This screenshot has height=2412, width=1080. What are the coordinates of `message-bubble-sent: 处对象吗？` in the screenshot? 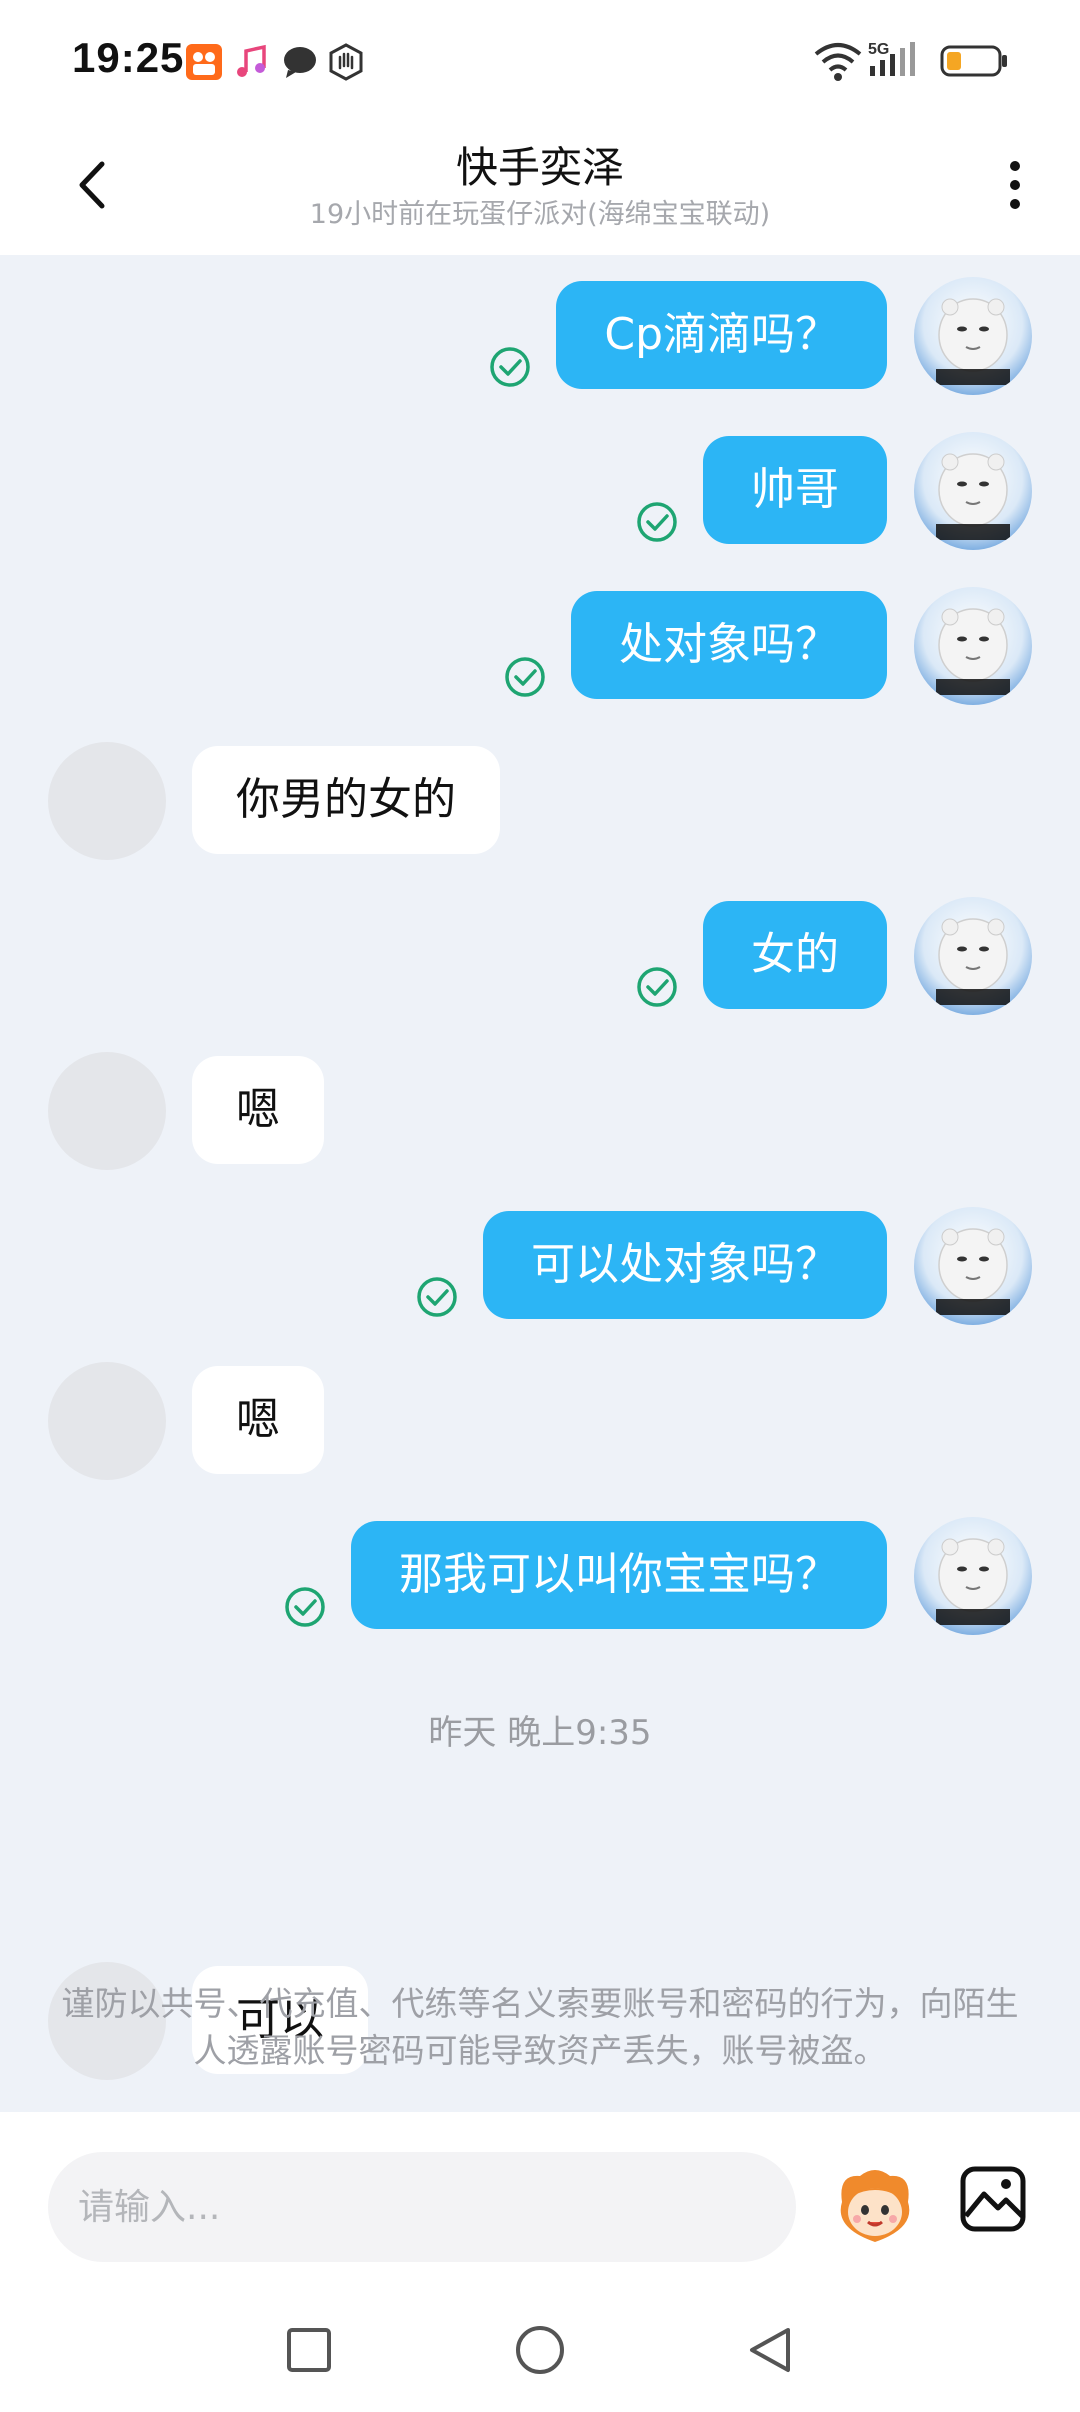 It's located at (729, 645).